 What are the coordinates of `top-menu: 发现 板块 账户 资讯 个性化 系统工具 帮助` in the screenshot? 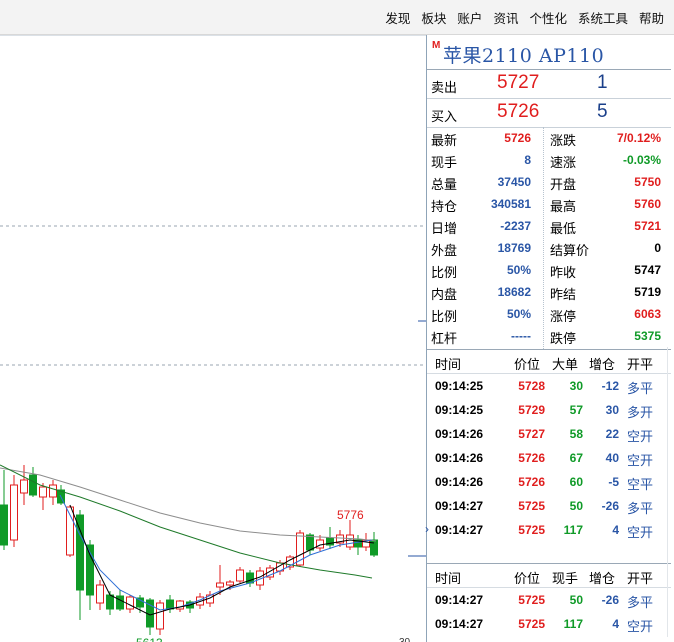 It's located at (519, 17).